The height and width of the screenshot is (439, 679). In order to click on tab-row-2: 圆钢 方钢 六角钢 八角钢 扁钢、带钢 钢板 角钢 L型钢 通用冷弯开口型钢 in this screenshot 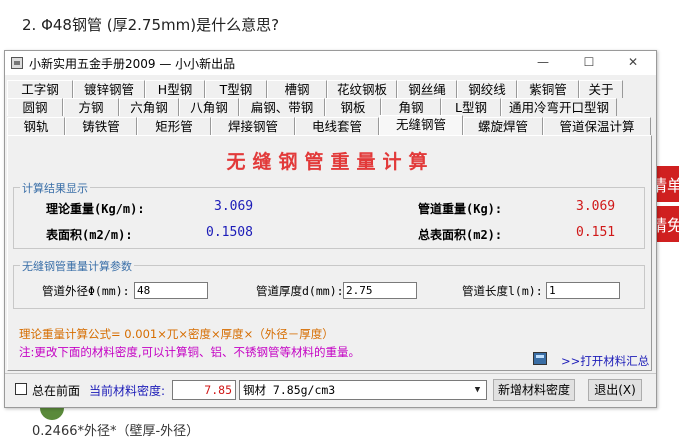, I will do `click(312, 107)`.